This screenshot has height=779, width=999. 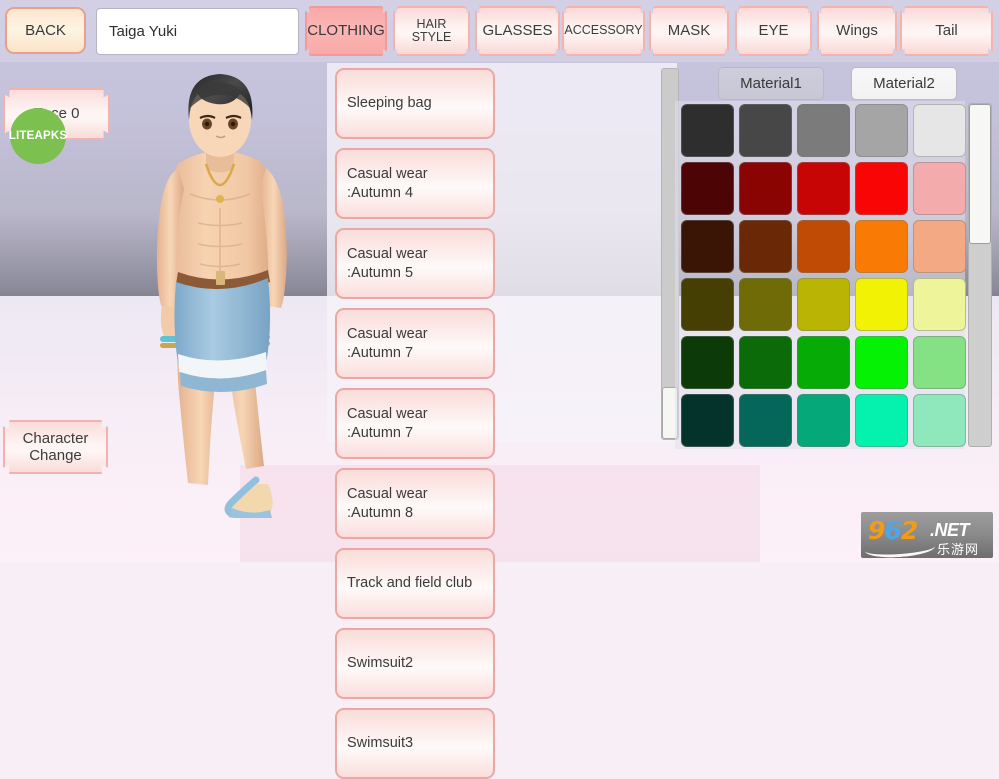 I want to click on tab-label: HAIR STYLE, so click(x=431, y=30).